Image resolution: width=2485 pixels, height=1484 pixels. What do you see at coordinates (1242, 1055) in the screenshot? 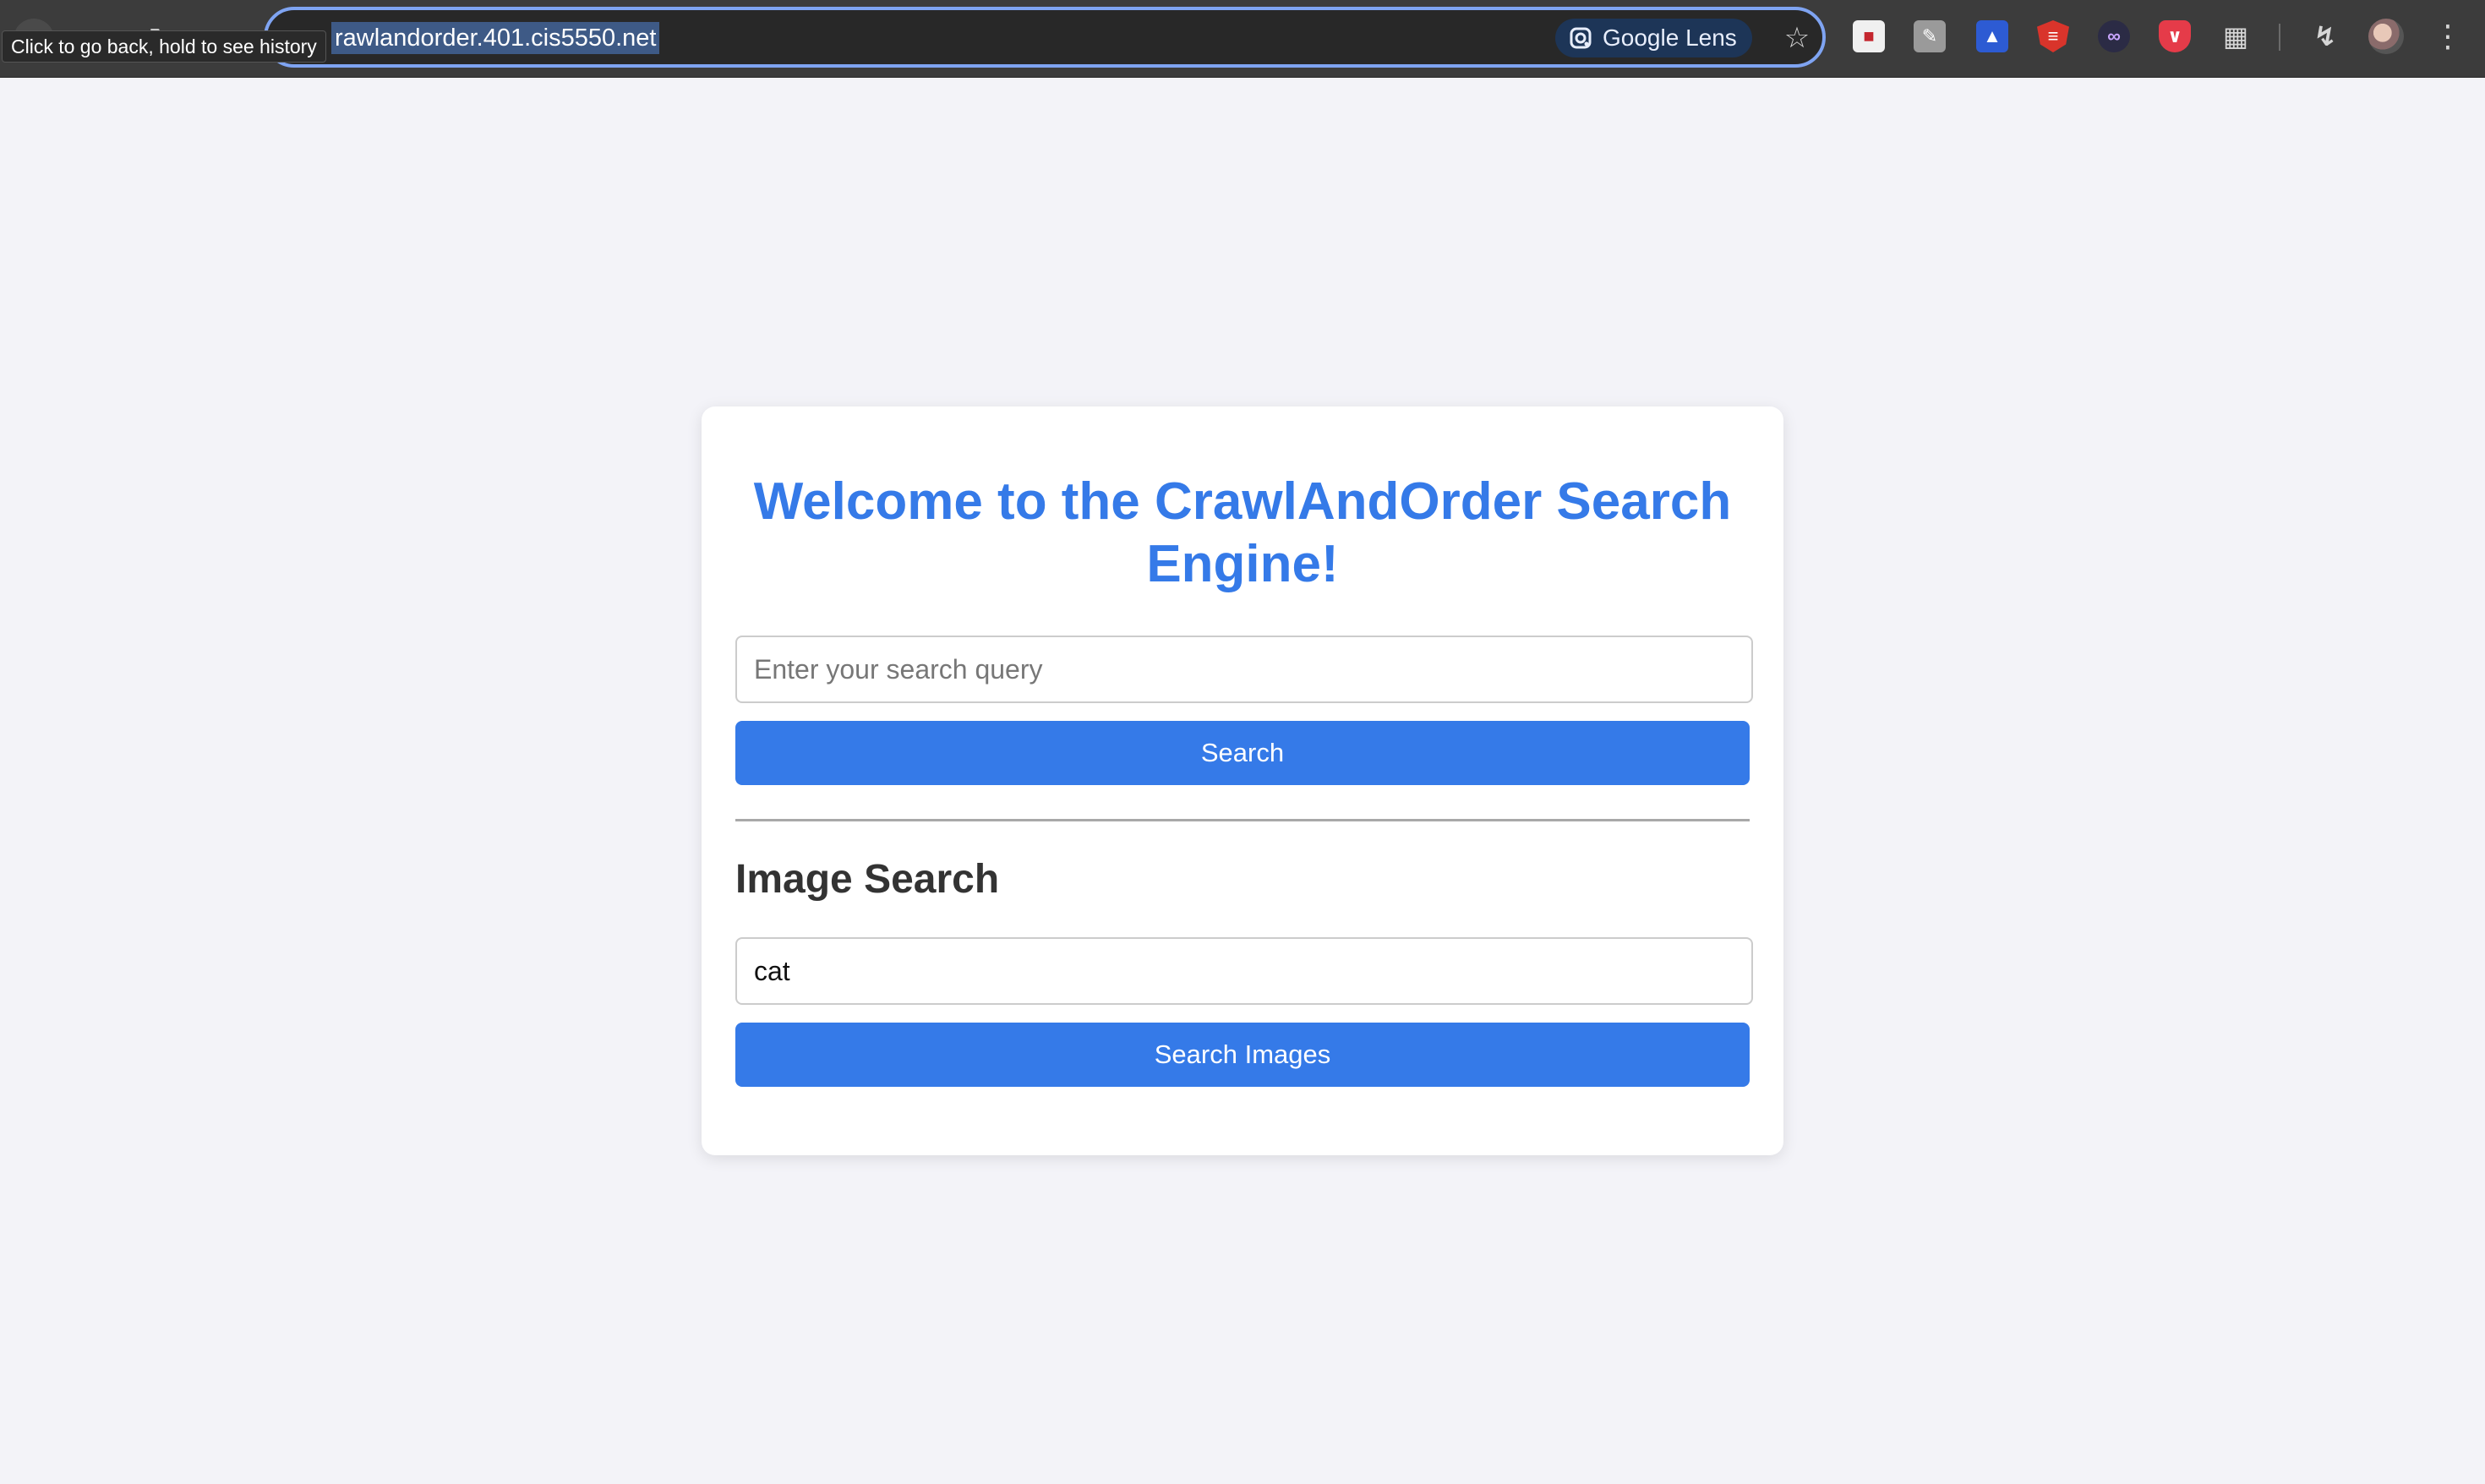
I see `search-images-button: Search Images` at bounding box center [1242, 1055].